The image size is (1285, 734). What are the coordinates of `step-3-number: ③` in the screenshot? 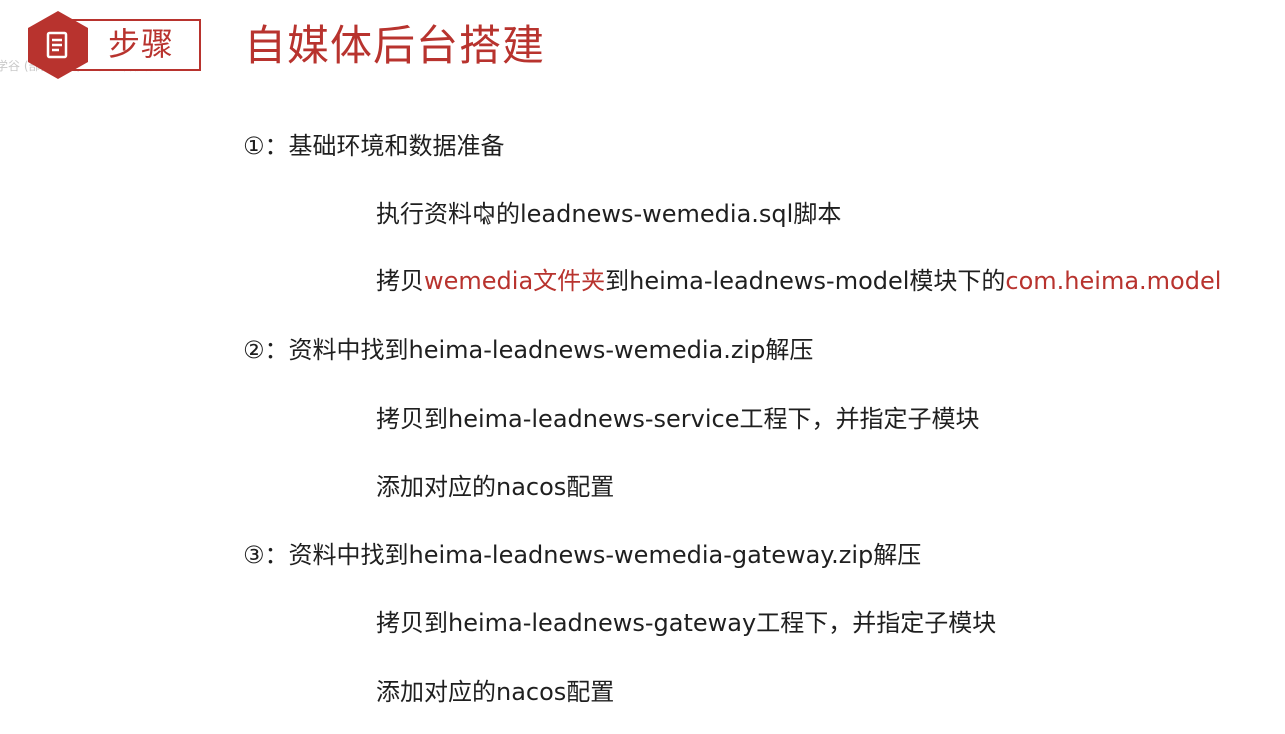 It's located at (254, 555).